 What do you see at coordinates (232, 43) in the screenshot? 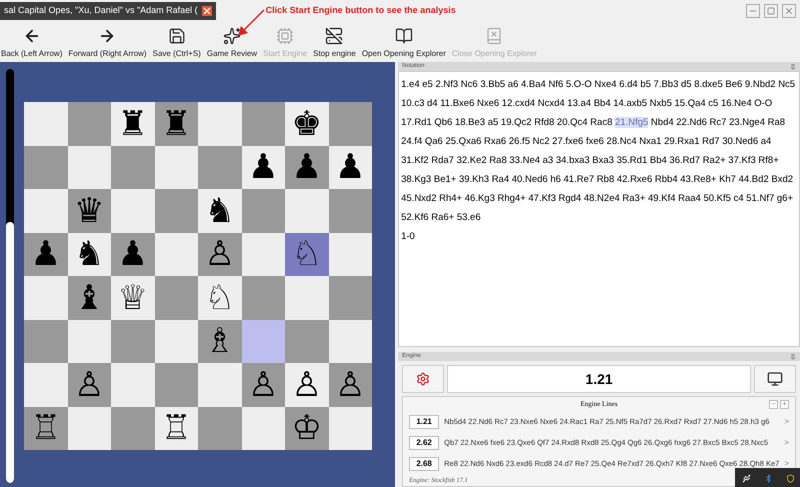
I see `toolbar-button: Game Review` at bounding box center [232, 43].